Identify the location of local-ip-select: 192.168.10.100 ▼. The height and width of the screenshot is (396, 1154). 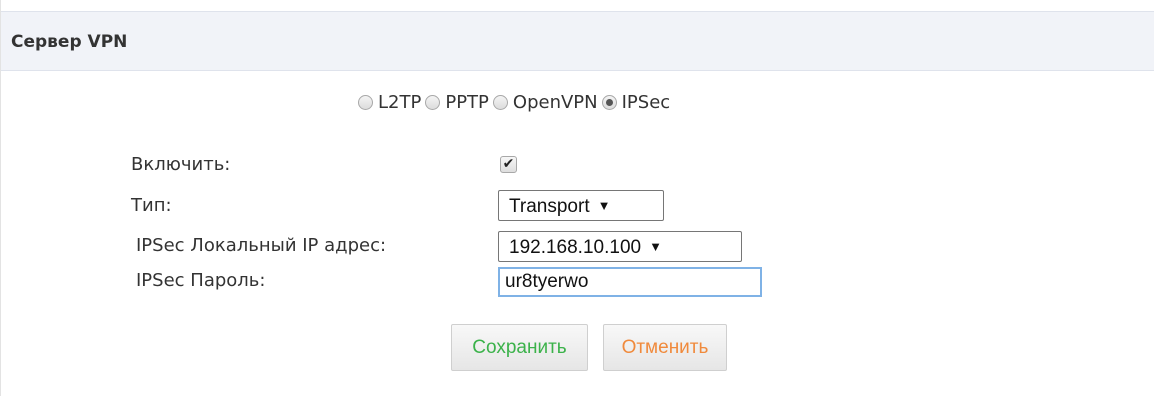
(620, 246).